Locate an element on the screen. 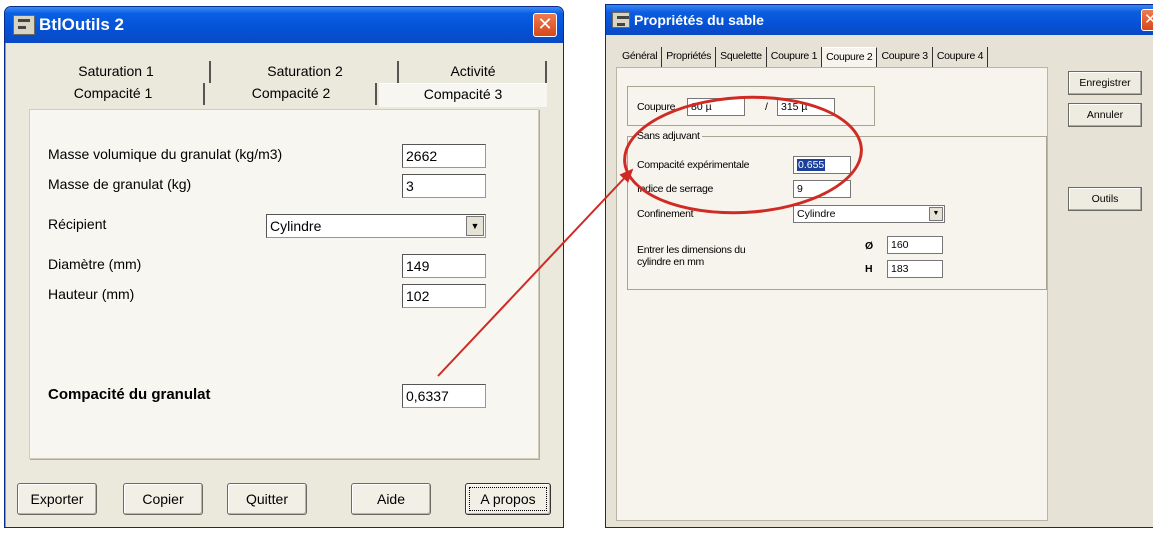 The height and width of the screenshot is (533, 1153). tab-coupure-2: Coupure 2 is located at coordinates (850, 57).